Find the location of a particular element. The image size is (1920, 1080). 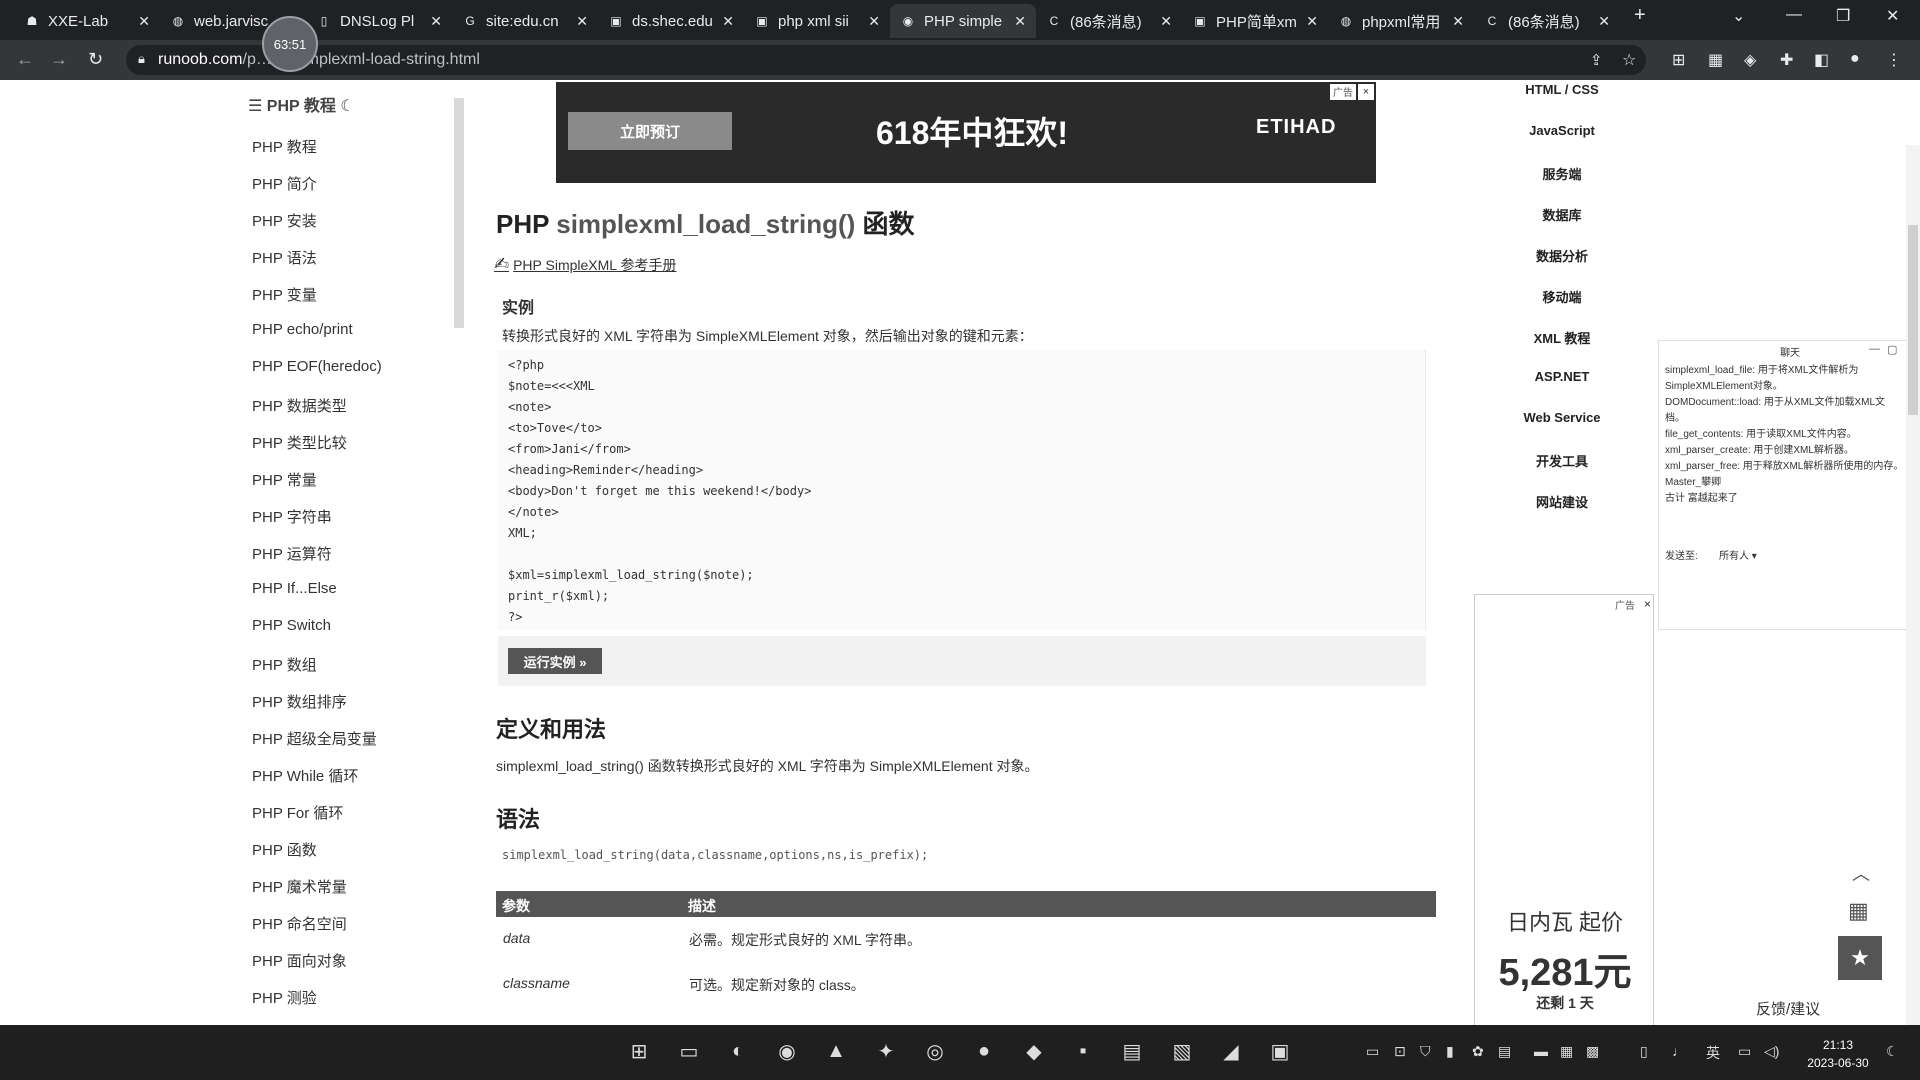

page-scrollbar is located at coordinates (1913, 585).